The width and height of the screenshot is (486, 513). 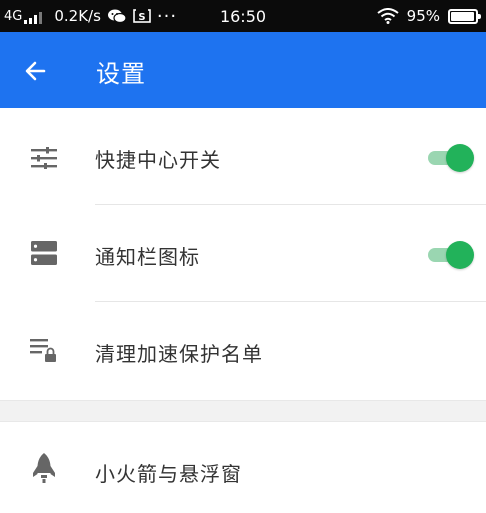 I want to click on battery-icon, so click(x=464, y=16).